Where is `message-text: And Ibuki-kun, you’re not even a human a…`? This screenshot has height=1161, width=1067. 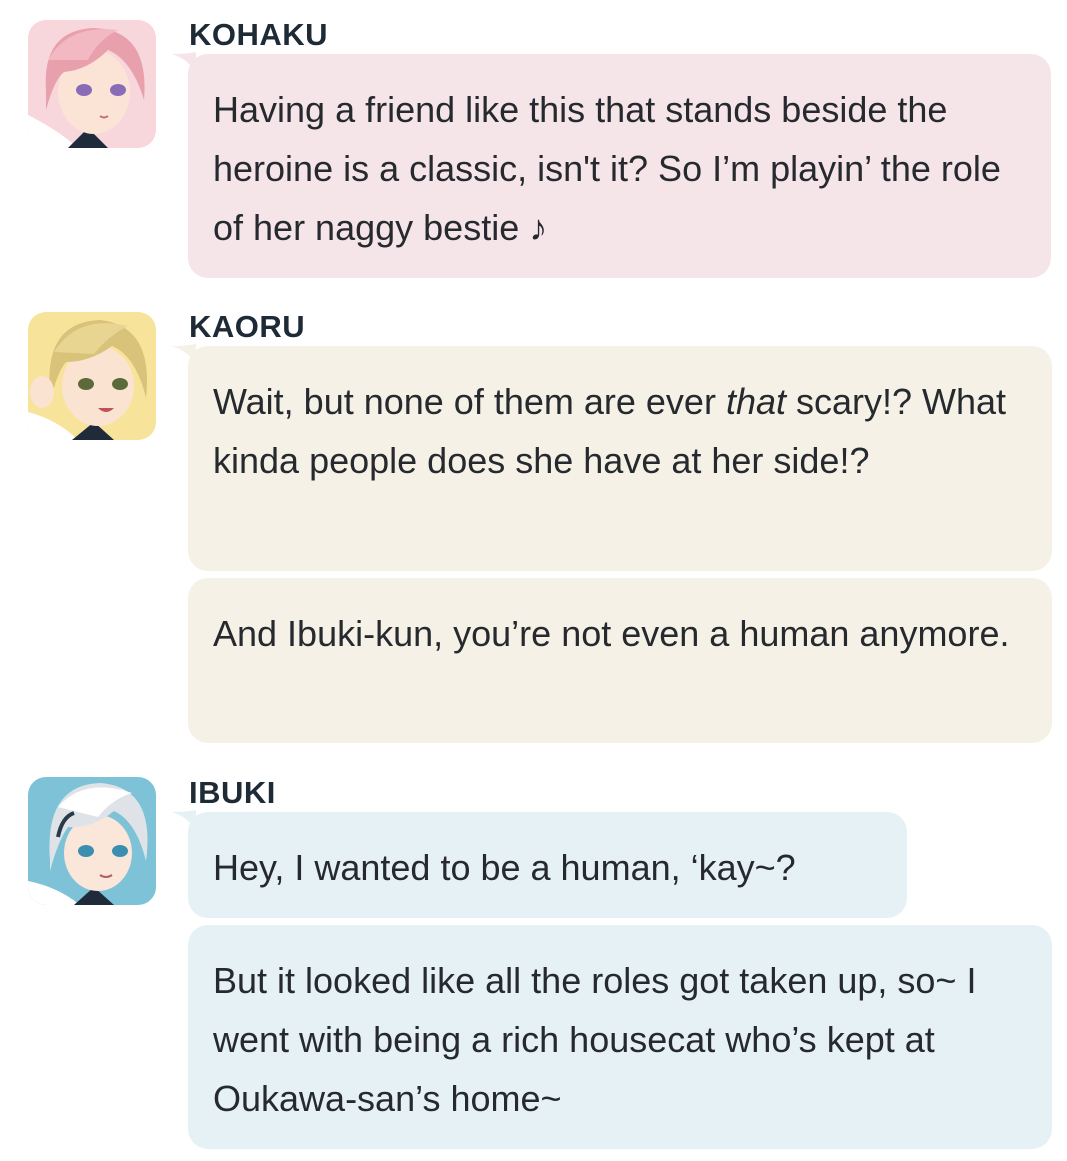
message-text: And Ibuki-kun, you’re not even a human a… is located at coordinates (611, 633).